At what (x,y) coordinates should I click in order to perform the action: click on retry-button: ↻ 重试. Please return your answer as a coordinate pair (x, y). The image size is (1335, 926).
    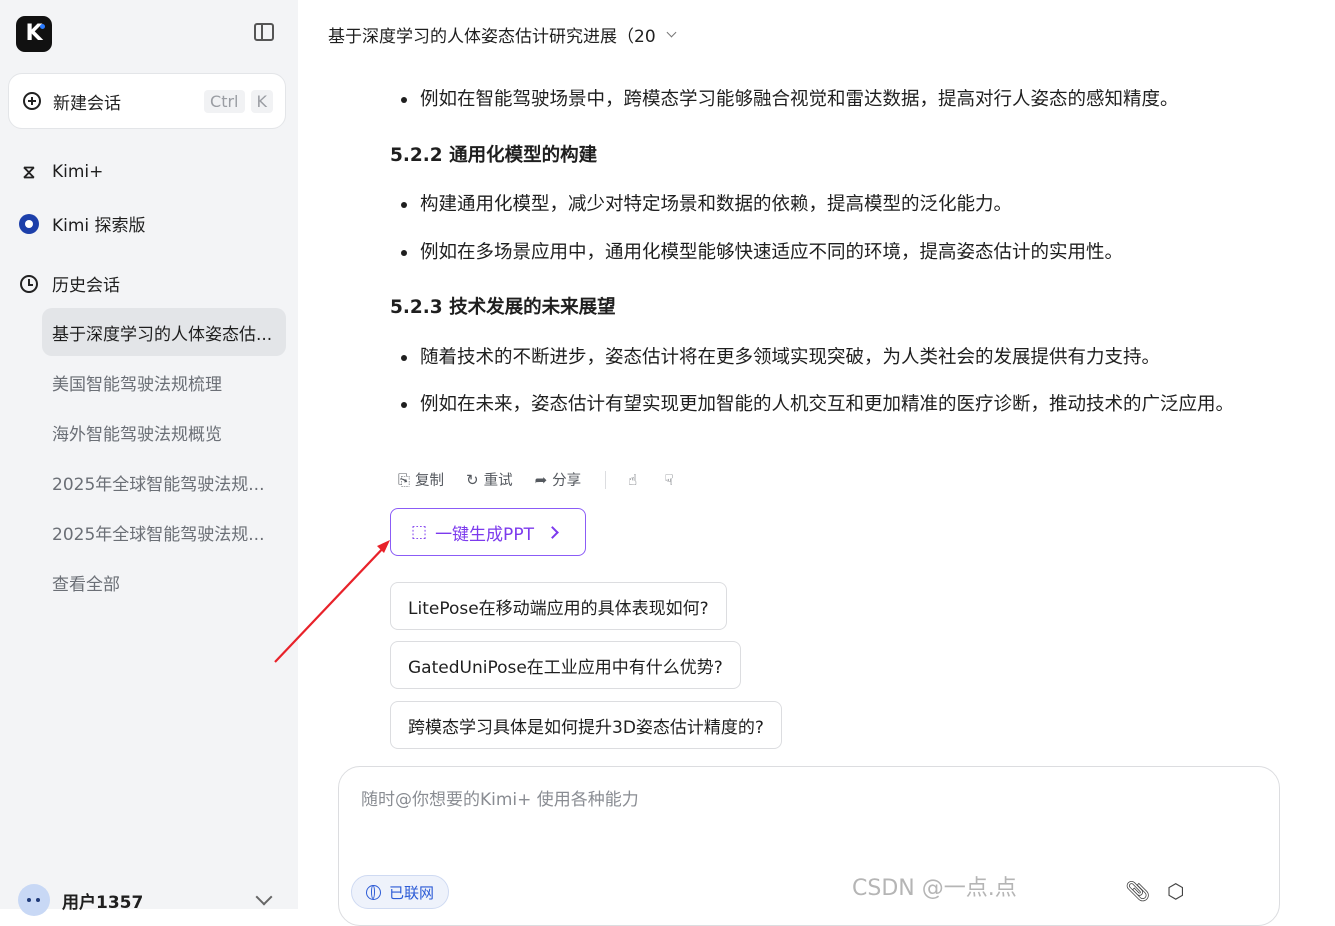
    Looking at the image, I should click on (489, 479).